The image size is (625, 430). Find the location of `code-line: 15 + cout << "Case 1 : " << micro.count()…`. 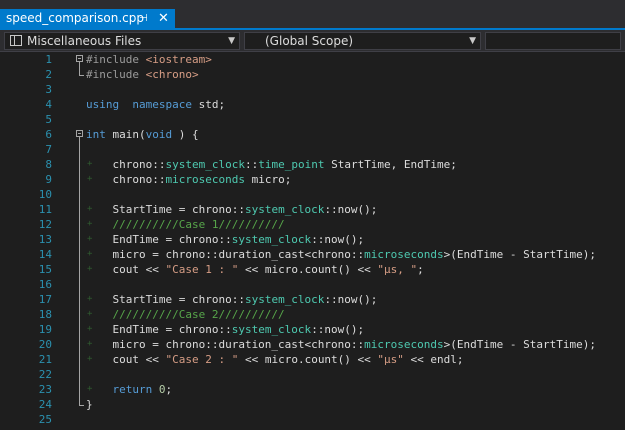

code-line: 15 + cout << "Case 1 : " << micro.count()… is located at coordinates (312, 269).